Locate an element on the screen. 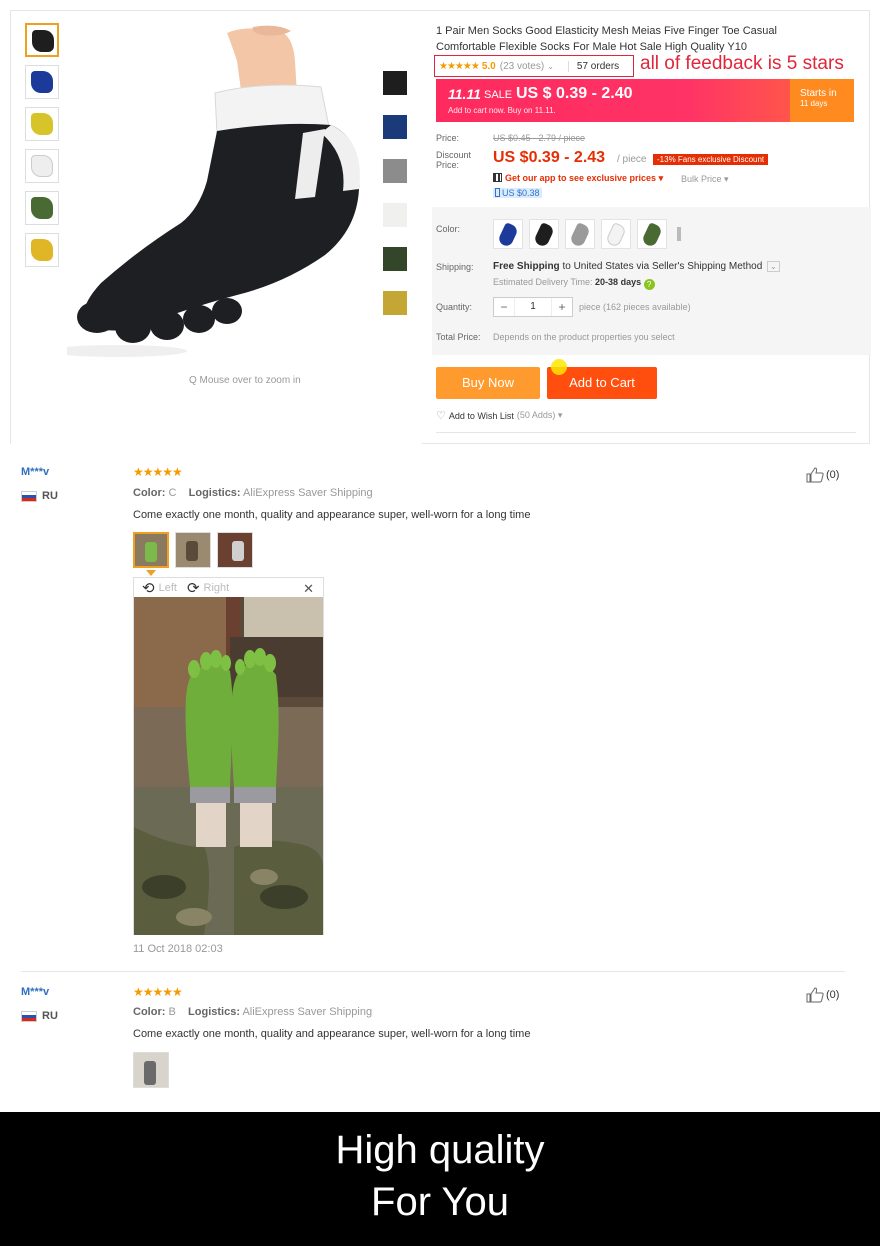 The image size is (880, 1246). thumbnail-black is located at coordinates (42, 40).